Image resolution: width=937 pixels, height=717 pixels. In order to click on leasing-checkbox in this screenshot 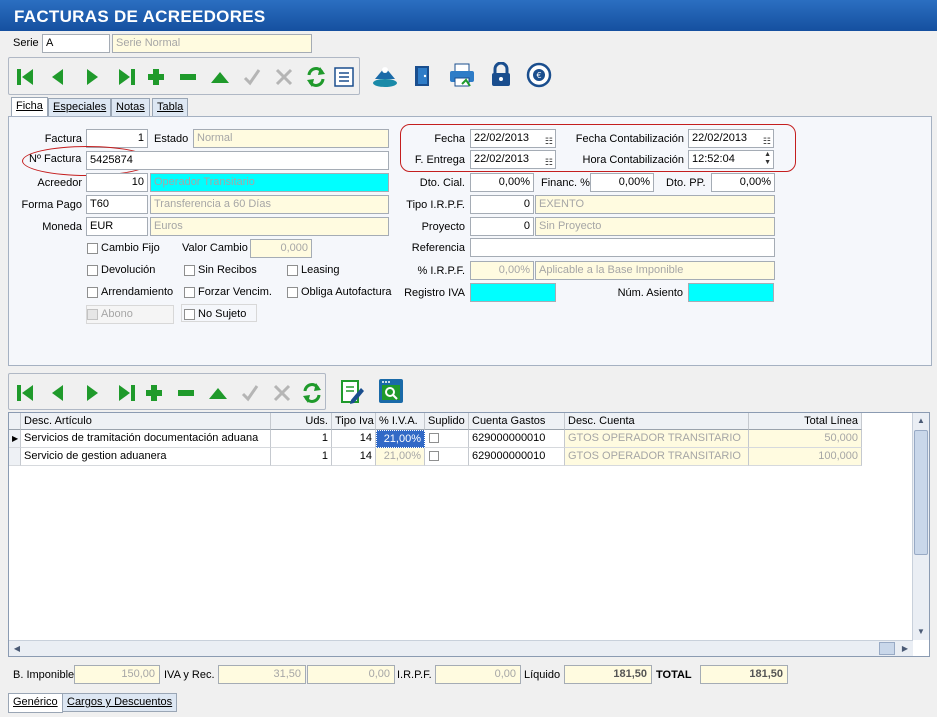, I will do `click(292, 270)`.